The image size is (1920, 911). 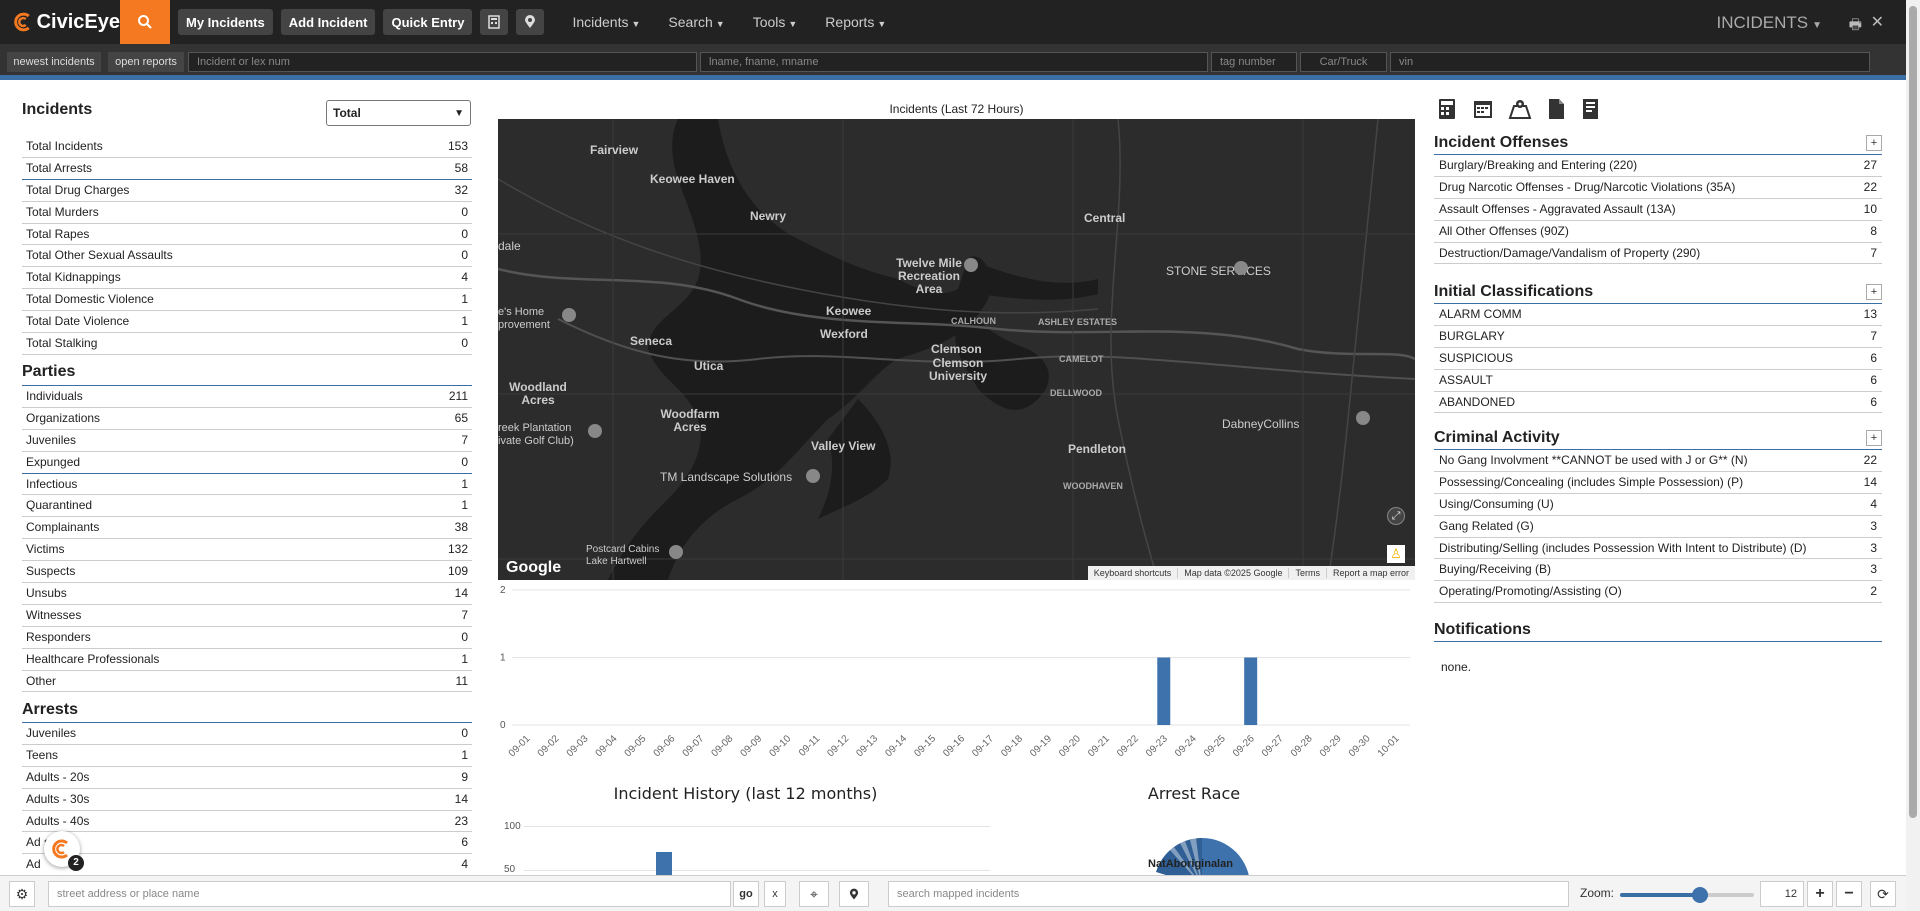 I want to click on vehicle-type-input: Car/Truck, so click(x=1343, y=62).